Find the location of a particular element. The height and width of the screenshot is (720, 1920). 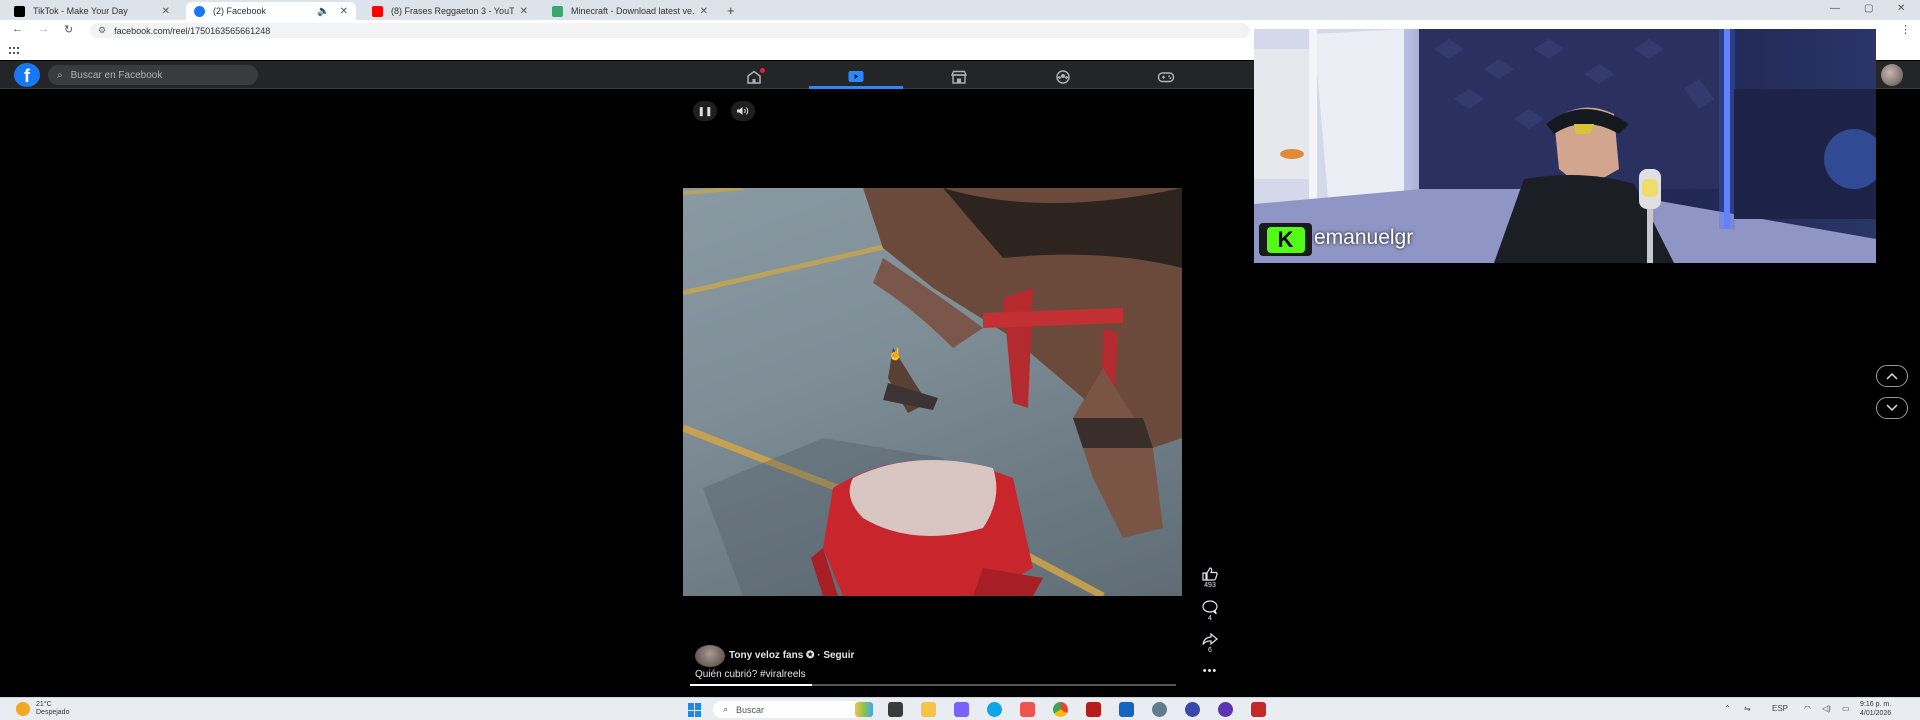

marketplace-icon is located at coordinates (959, 77).